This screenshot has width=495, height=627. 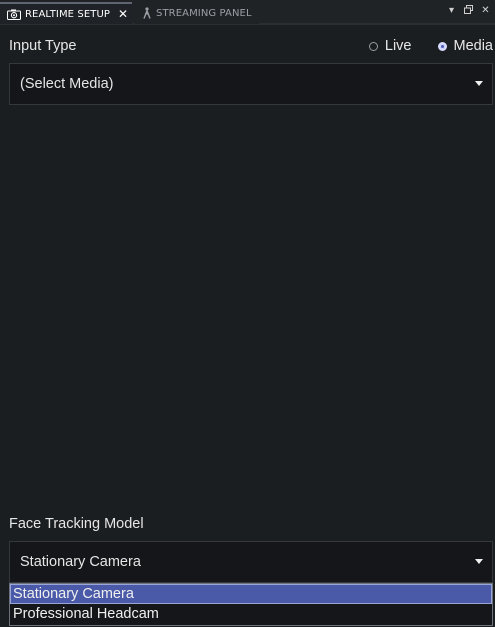 I want to click on radio-checked-icon, so click(x=442, y=46).